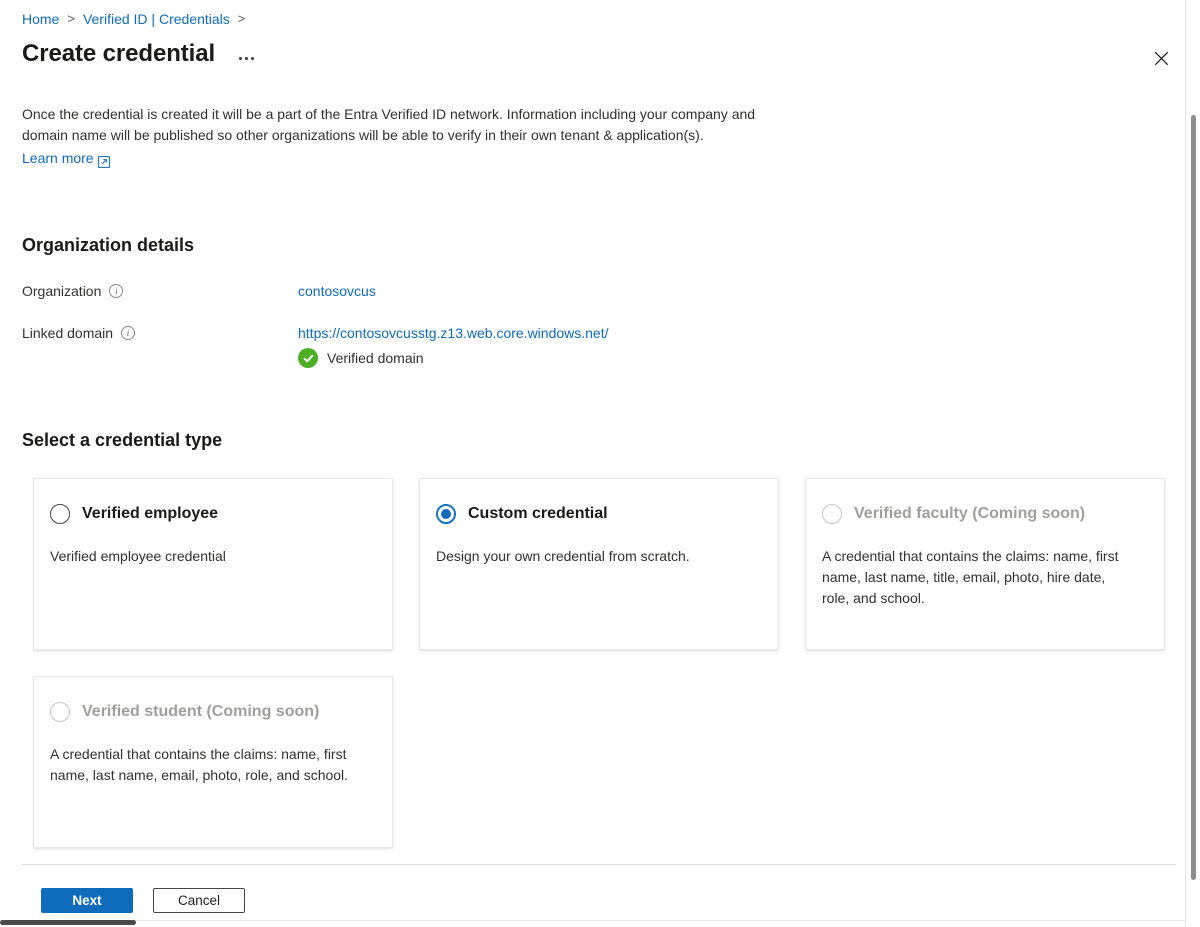  What do you see at coordinates (970, 513) in the screenshot?
I see `credential-card-title: Verified faculty (Coming soon)` at bounding box center [970, 513].